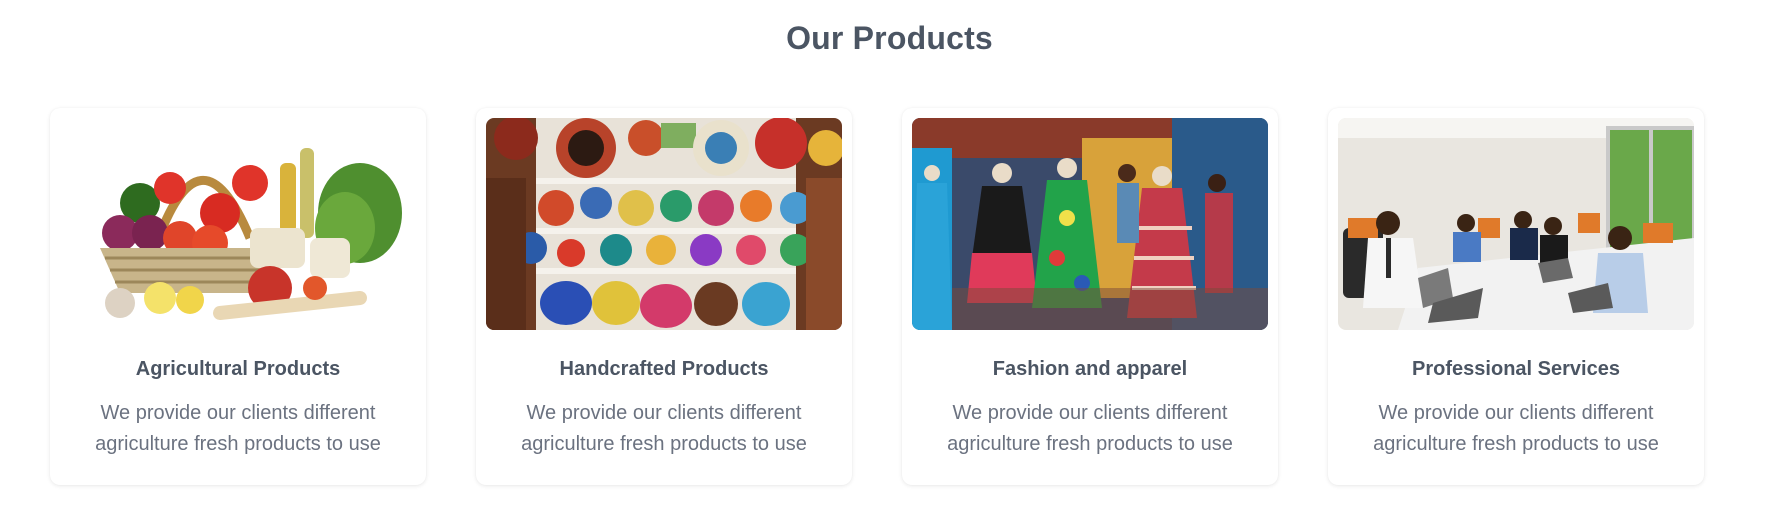  I want to click on card-title: Fashion and apparel, so click(1090, 369).